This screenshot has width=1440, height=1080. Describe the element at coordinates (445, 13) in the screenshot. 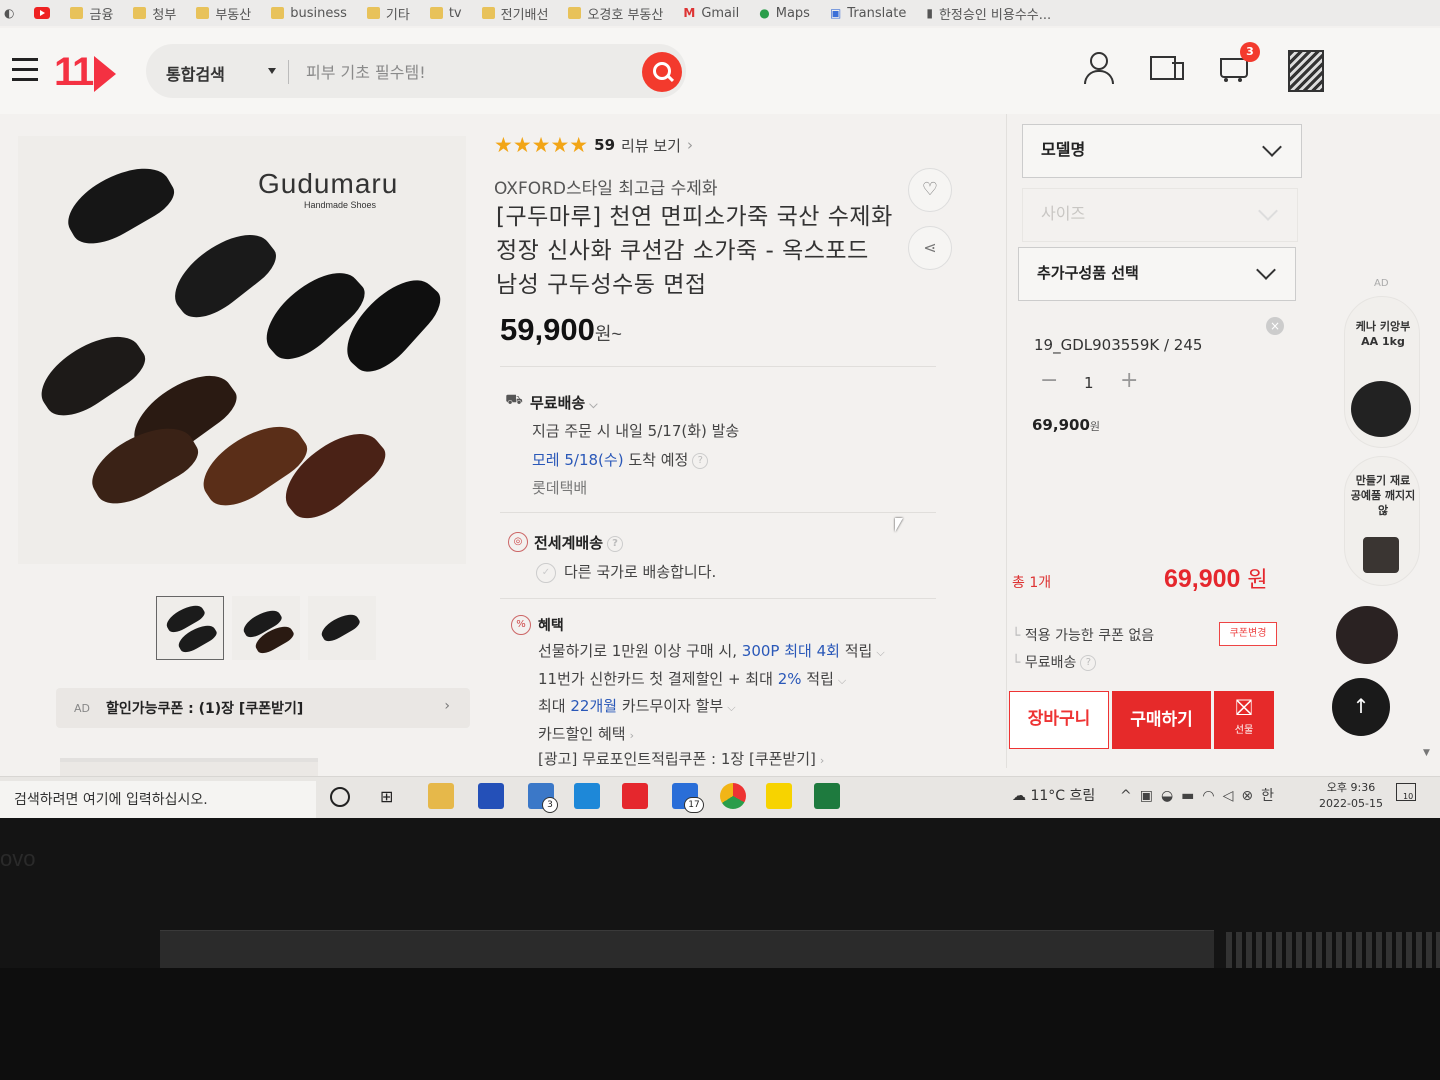

I see `bookmark-folder: tv` at that location.